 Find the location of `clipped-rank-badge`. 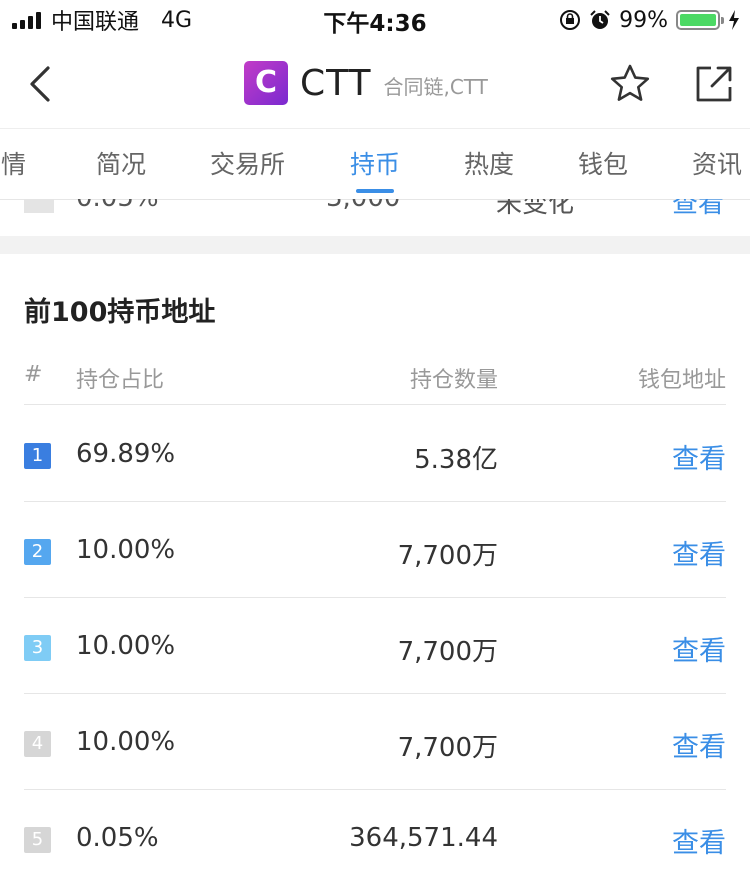

clipped-rank-badge is located at coordinates (39, 206).